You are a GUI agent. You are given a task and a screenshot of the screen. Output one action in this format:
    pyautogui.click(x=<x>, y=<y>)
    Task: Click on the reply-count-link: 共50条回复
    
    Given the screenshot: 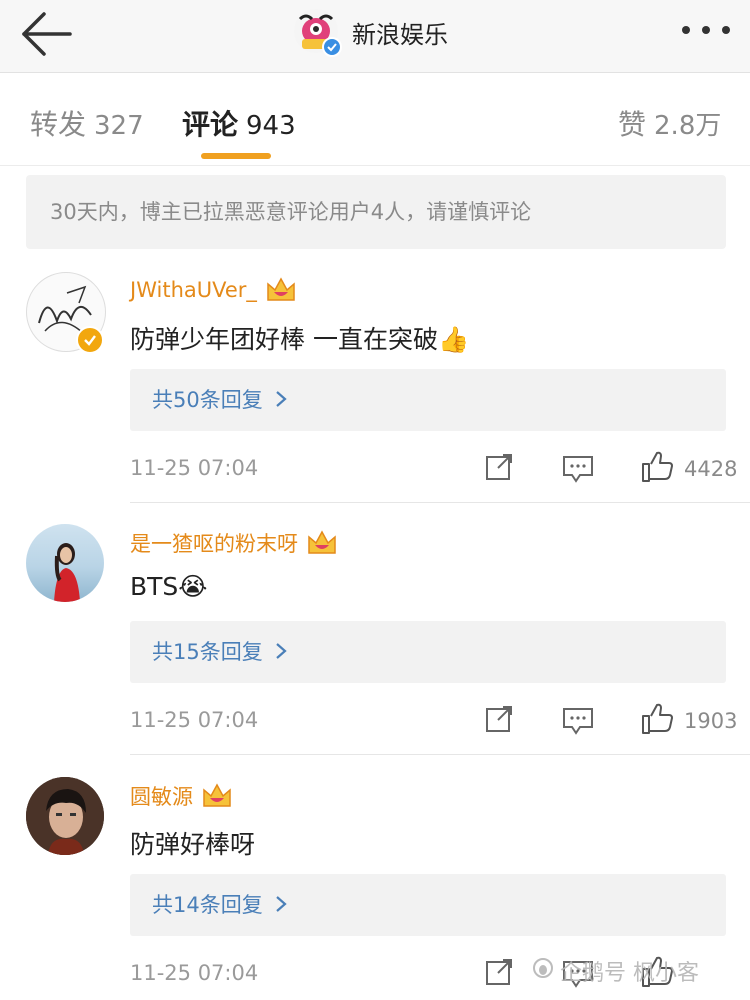 What is the action you would take?
    pyautogui.click(x=428, y=400)
    